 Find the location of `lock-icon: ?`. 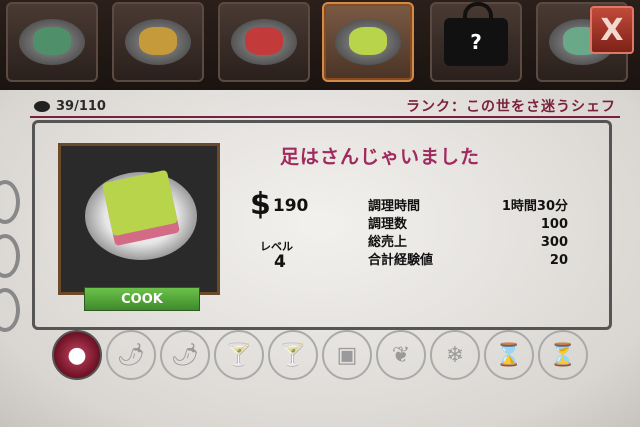

lock-icon: ? is located at coordinates (476, 34).